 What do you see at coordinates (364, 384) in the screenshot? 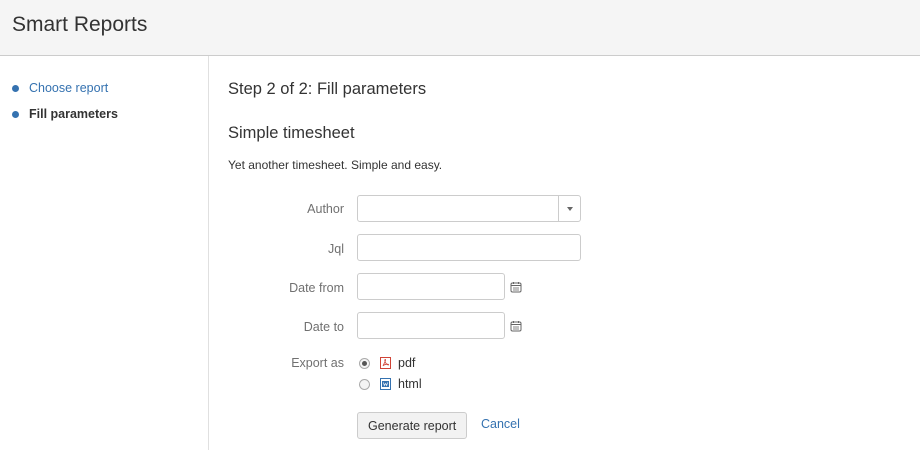
I see `radio-html` at bounding box center [364, 384].